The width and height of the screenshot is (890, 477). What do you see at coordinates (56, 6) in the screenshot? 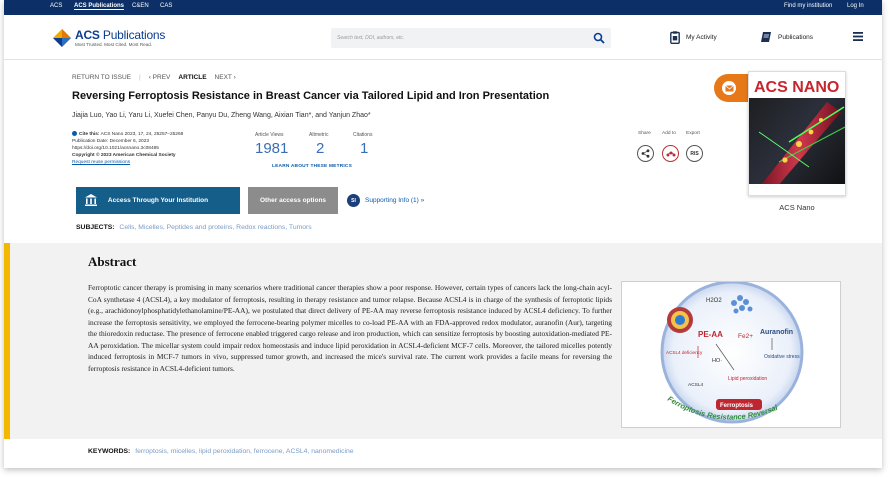
I see `topbar-link-acs: ACS` at bounding box center [56, 6].